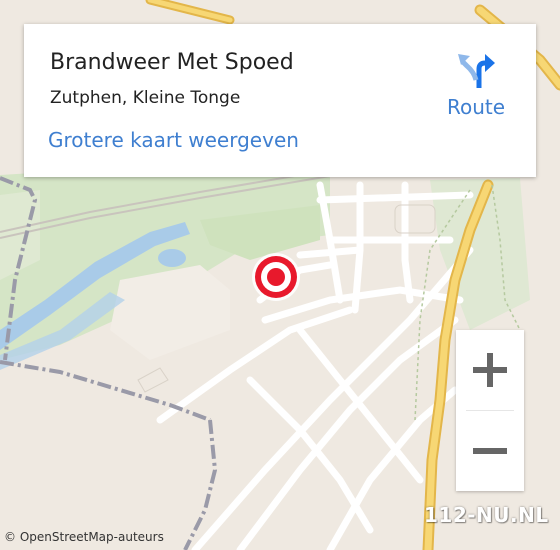  I want to click on route-button: Route, so click(476, 87).